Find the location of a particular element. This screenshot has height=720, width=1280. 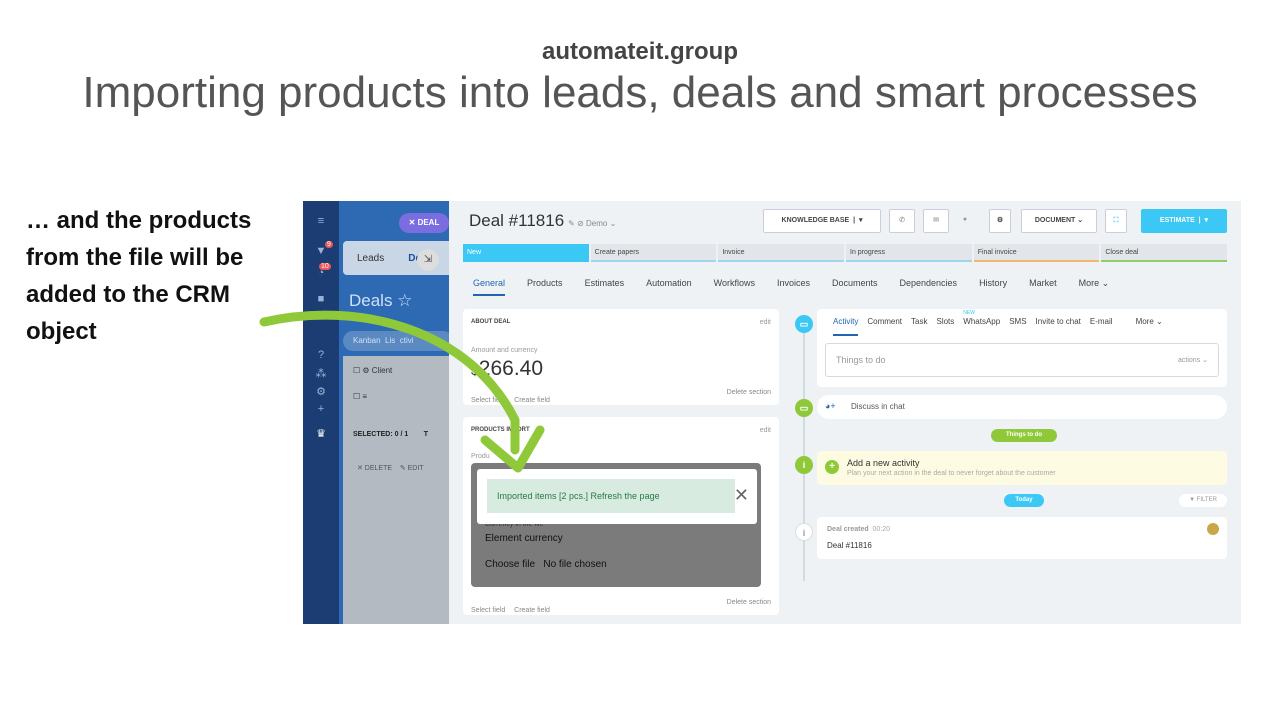

document-button: DOCUMENT ⌄ is located at coordinates (1059, 221).